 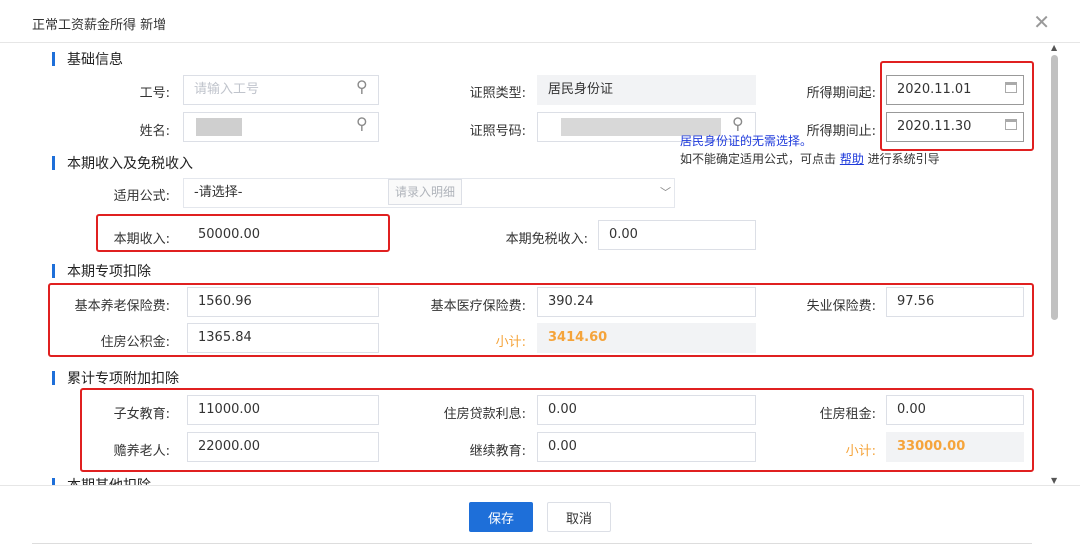 I want to click on vertical-scrollbar: ▲ ▼, so click(x=1055, y=264).